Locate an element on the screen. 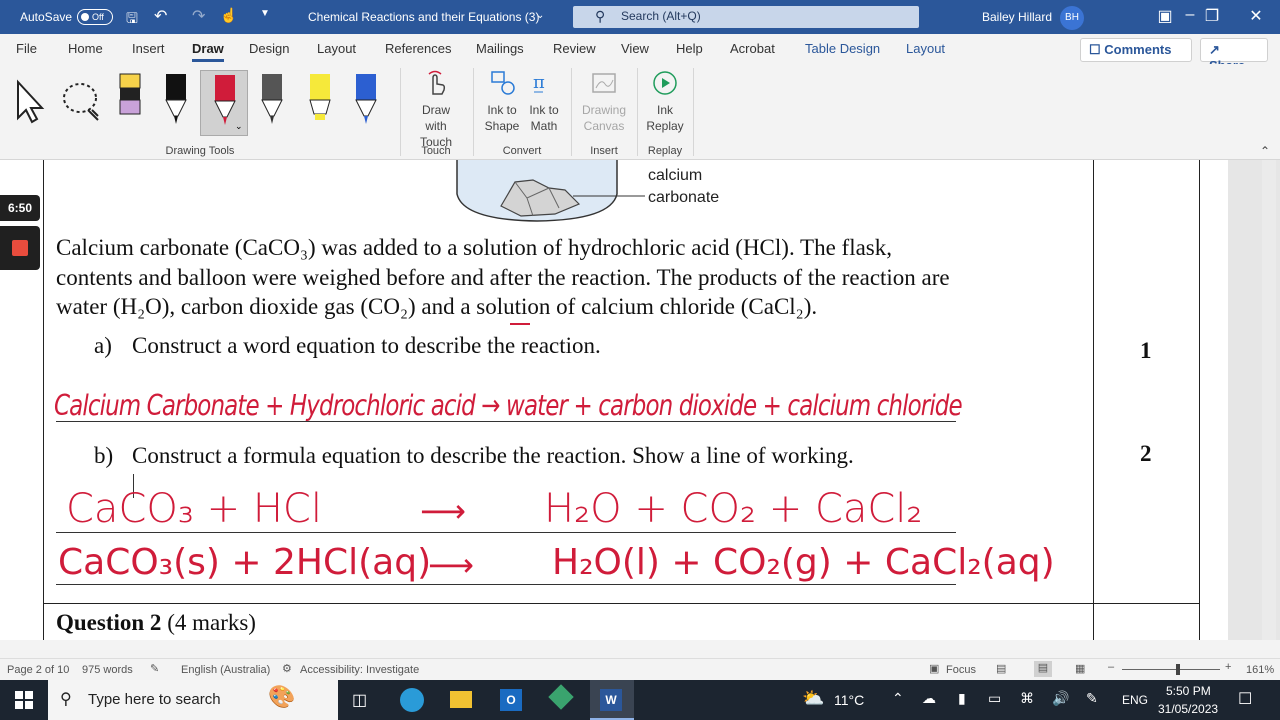 The image size is (1280, 720). focus-icon: ▣ is located at coordinates (934, 668).